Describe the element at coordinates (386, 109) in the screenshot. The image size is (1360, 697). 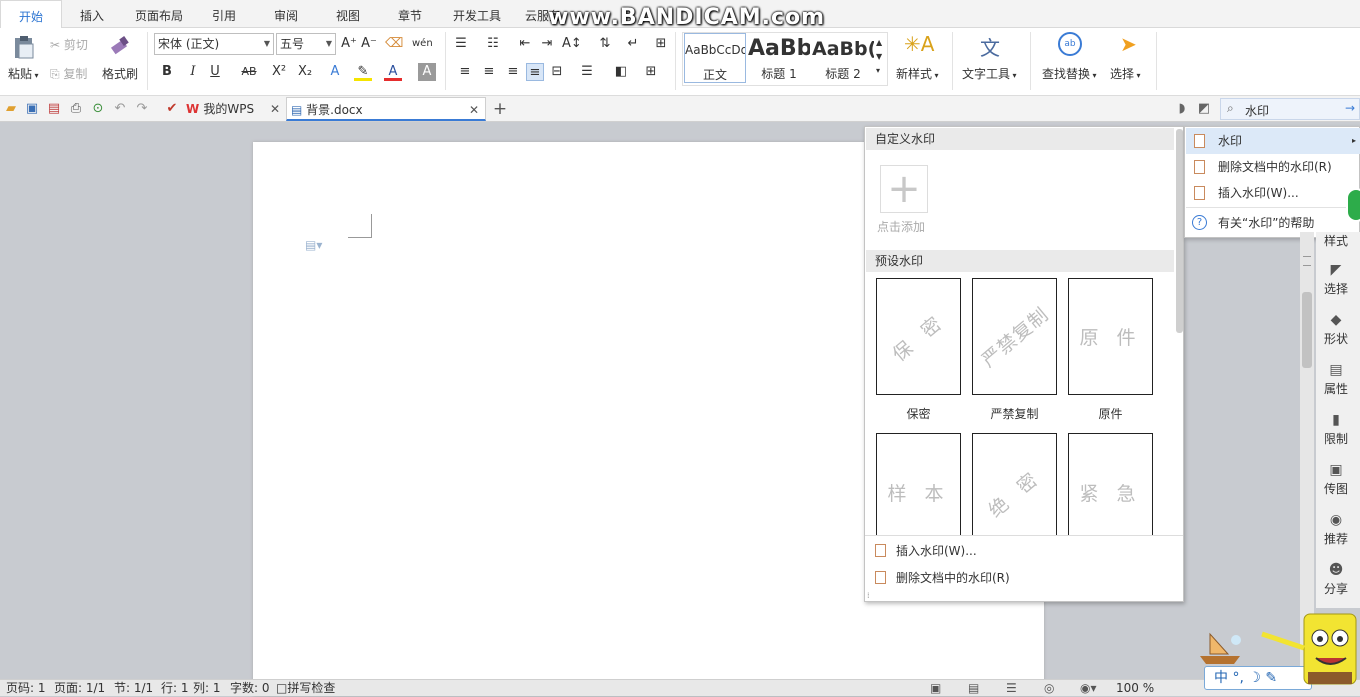
I see `tab-document: ▤ 背景.docx ✕` at that location.